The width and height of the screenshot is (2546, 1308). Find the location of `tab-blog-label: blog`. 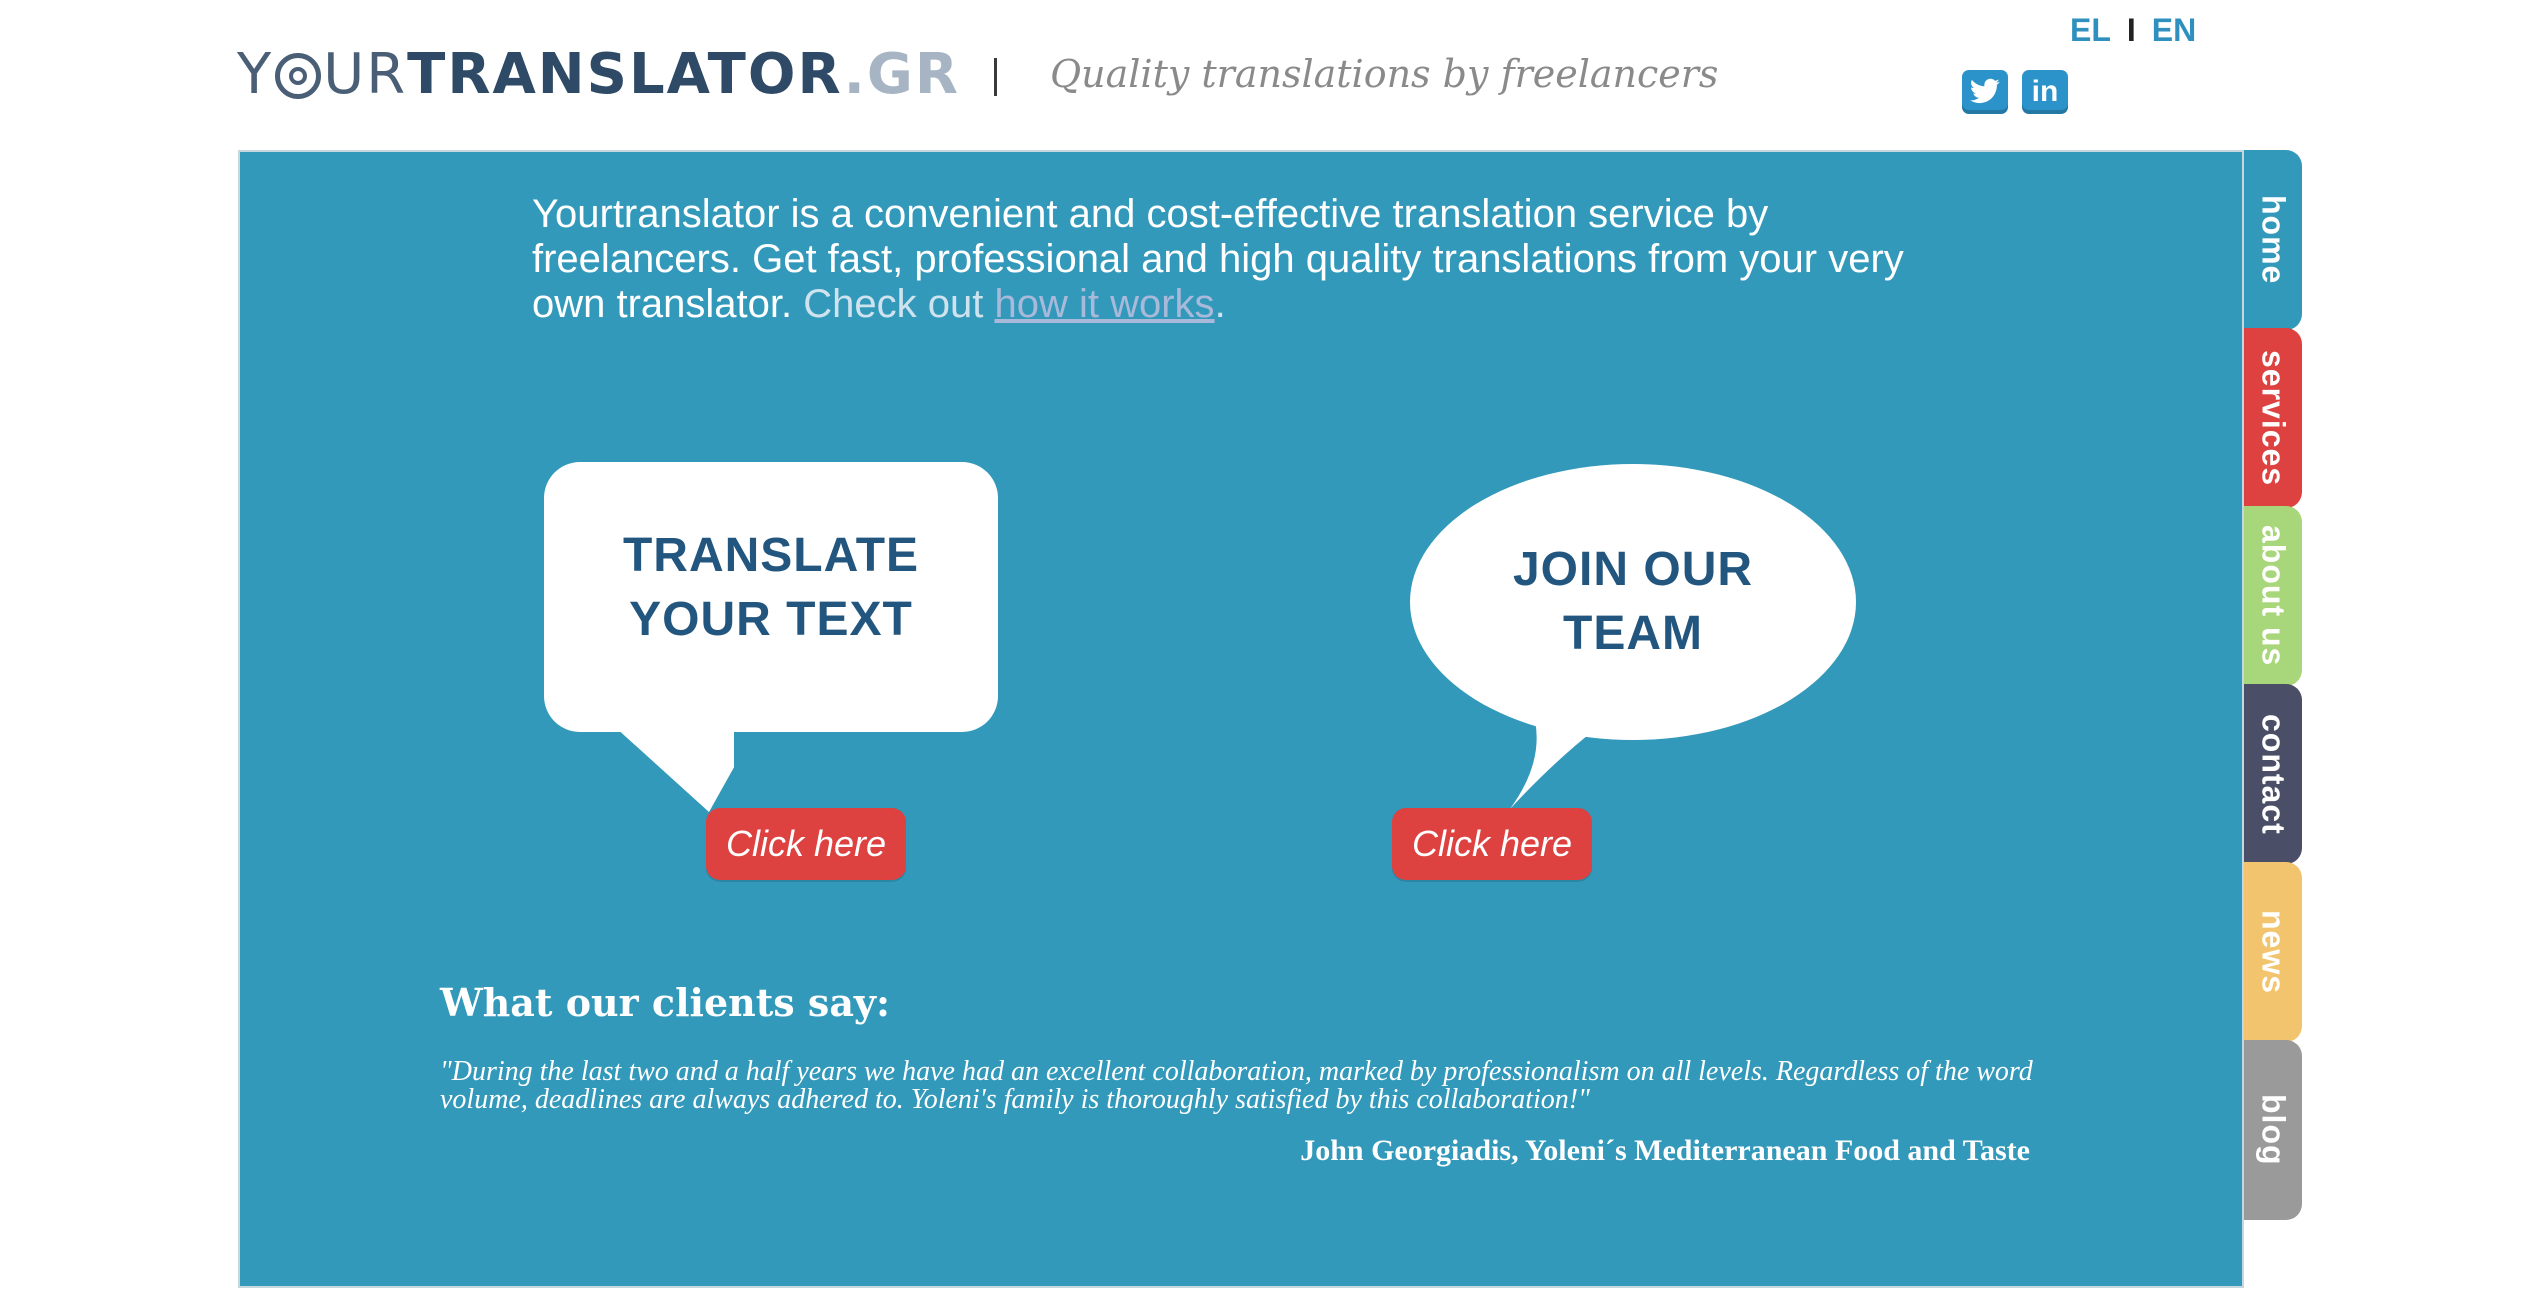

tab-blog-label: blog is located at coordinates (2273, 1130).